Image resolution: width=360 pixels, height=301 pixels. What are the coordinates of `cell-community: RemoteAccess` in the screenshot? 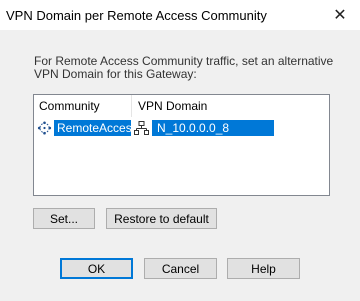 It's located at (96, 128).